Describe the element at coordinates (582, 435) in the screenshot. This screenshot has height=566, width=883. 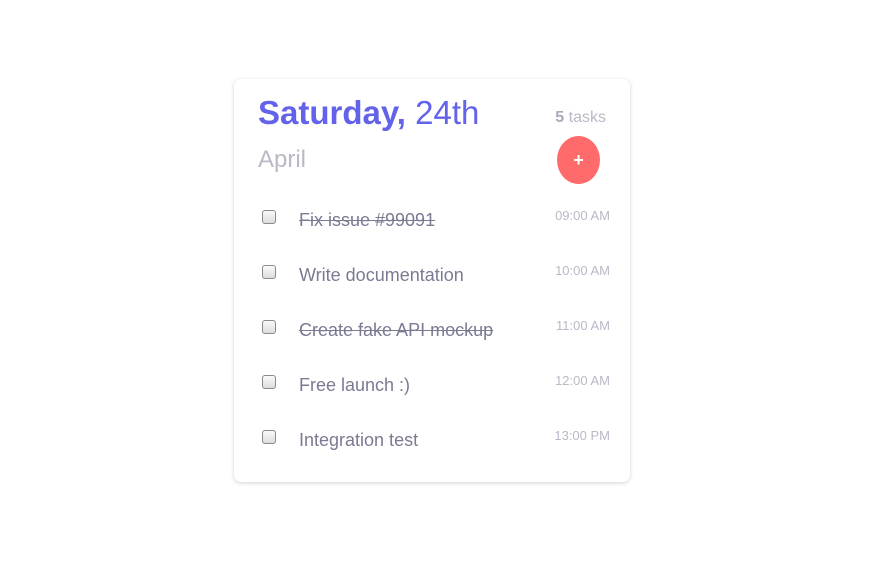
I see `task-time: 13:00 PM` at that location.